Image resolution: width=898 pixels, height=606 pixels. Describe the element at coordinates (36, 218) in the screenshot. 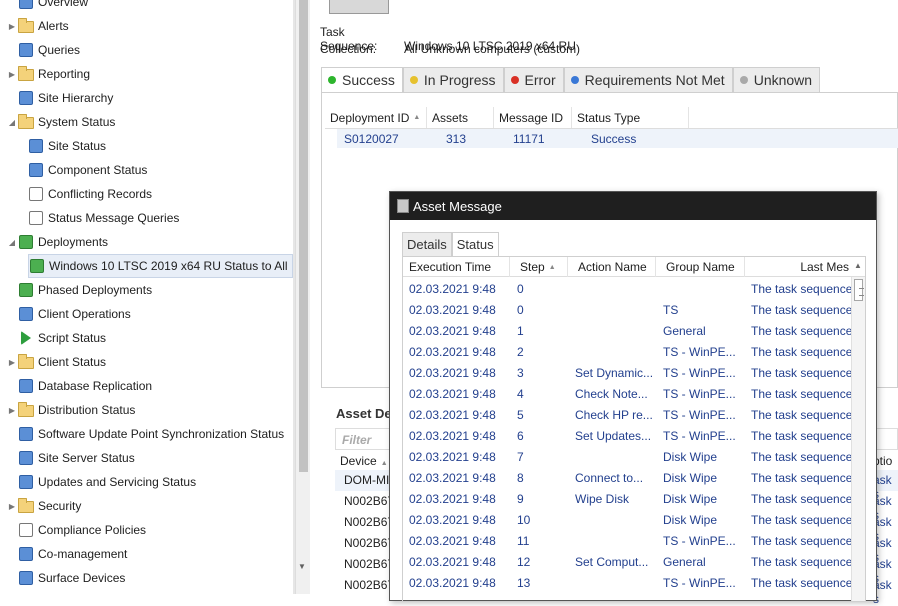

I see `status-message-queries-icon-shape` at that location.